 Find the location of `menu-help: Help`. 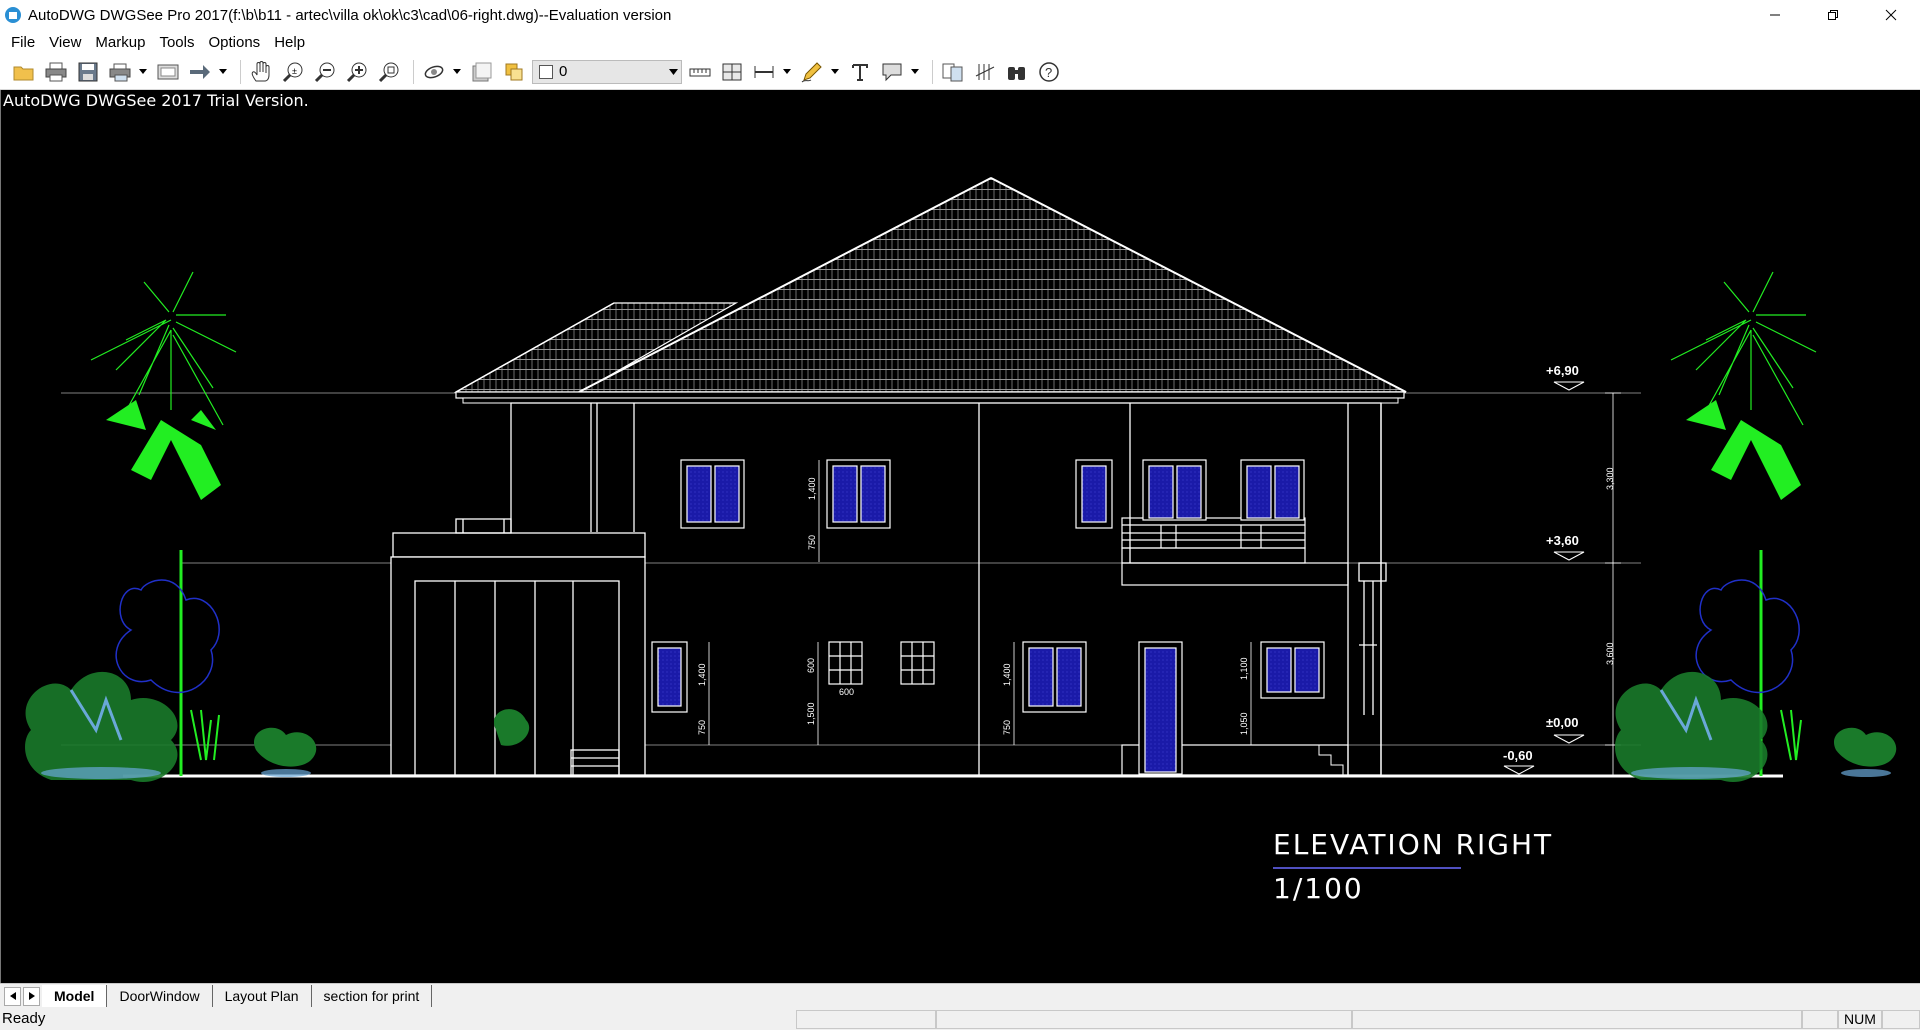

menu-help: Help is located at coordinates (289, 42).